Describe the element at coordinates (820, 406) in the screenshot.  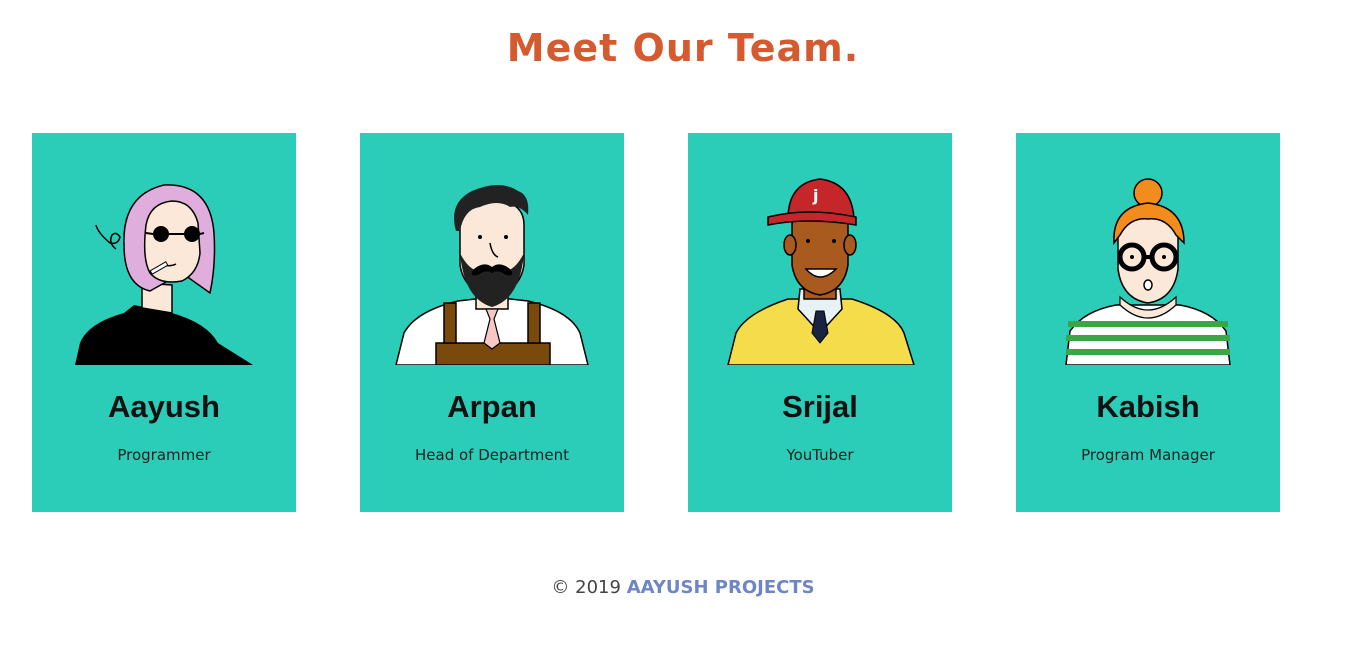
I see `member-name: Srijal` at that location.